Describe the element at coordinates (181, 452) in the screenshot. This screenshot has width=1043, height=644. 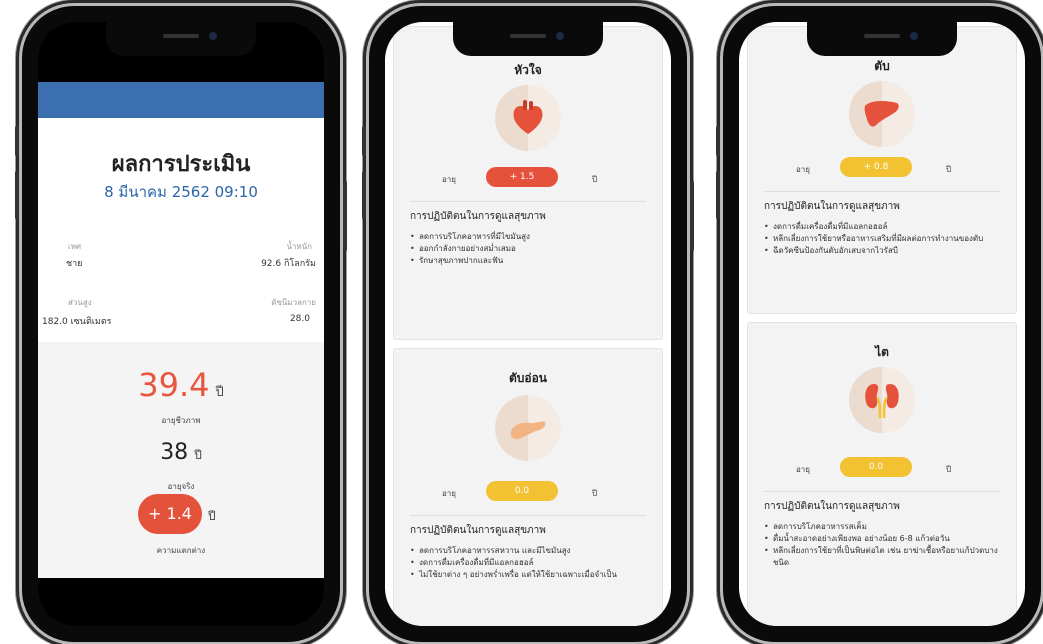
I see `real-age-value: 38 ปี` at that location.